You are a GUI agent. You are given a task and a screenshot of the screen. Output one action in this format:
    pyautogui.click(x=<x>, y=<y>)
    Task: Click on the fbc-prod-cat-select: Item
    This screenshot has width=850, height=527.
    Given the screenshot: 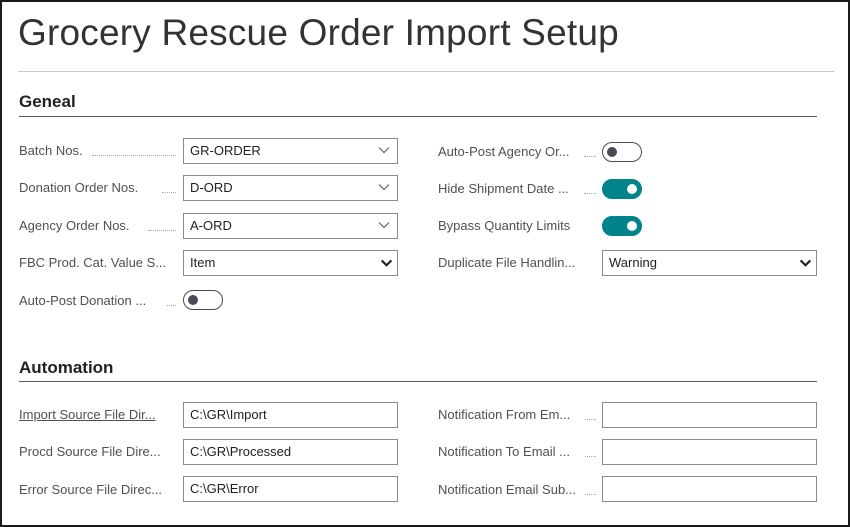 What is the action you would take?
    pyautogui.click(x=290, y=263)
    